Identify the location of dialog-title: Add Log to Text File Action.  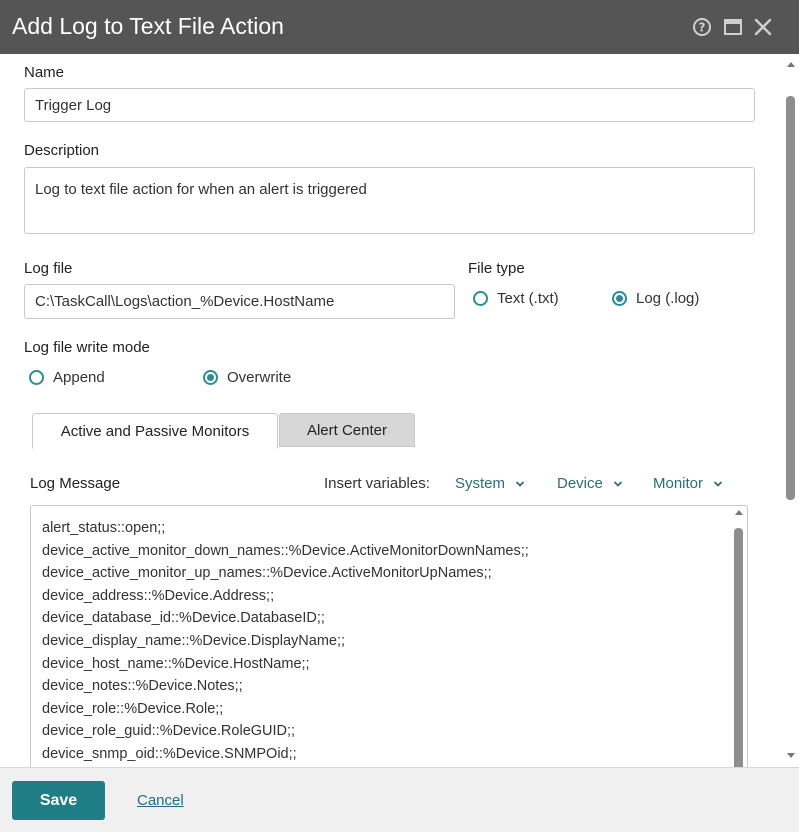
(148, 26).